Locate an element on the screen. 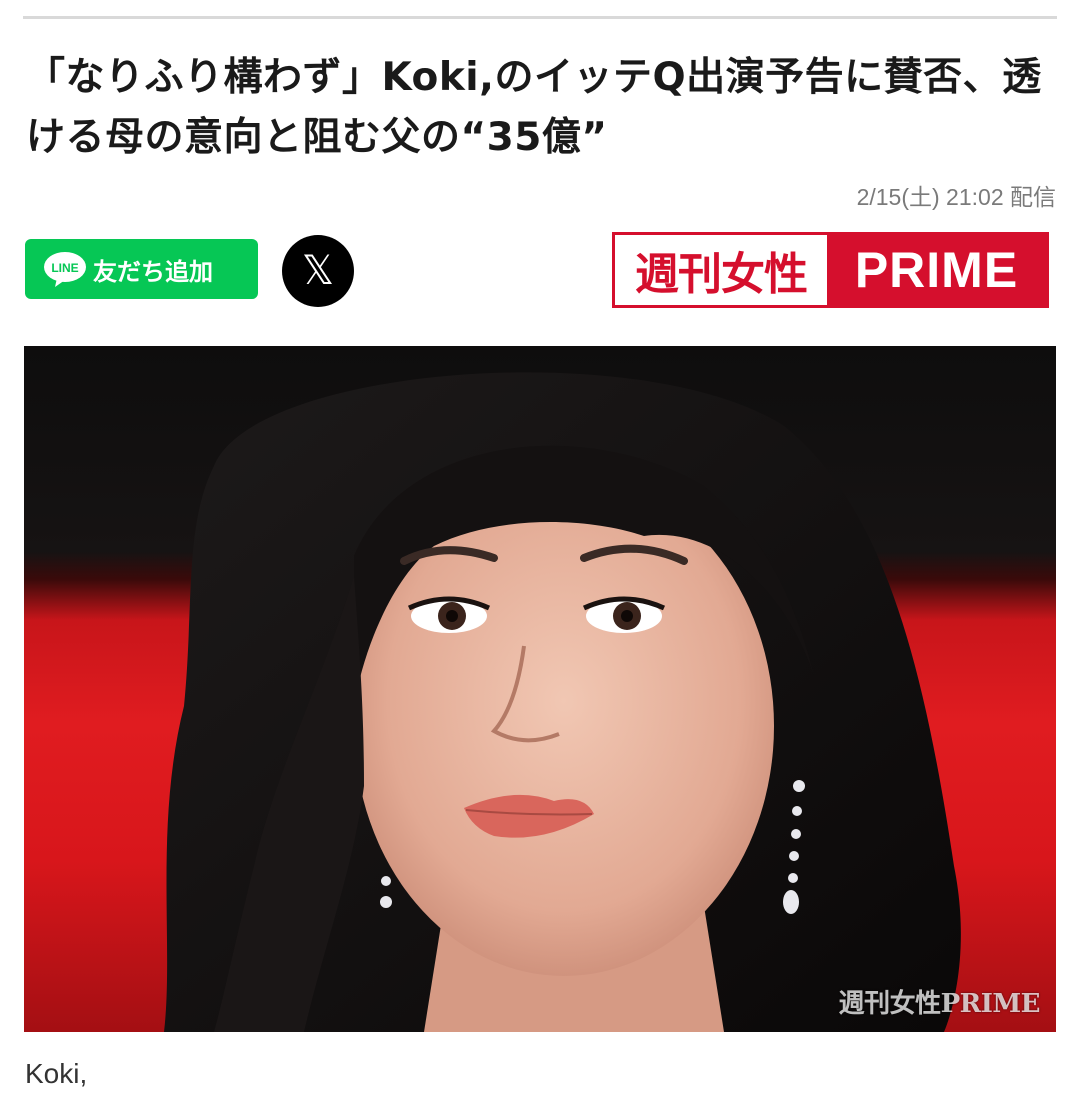  brand-logo-en: PRIME is located at coordinates (936, 270).